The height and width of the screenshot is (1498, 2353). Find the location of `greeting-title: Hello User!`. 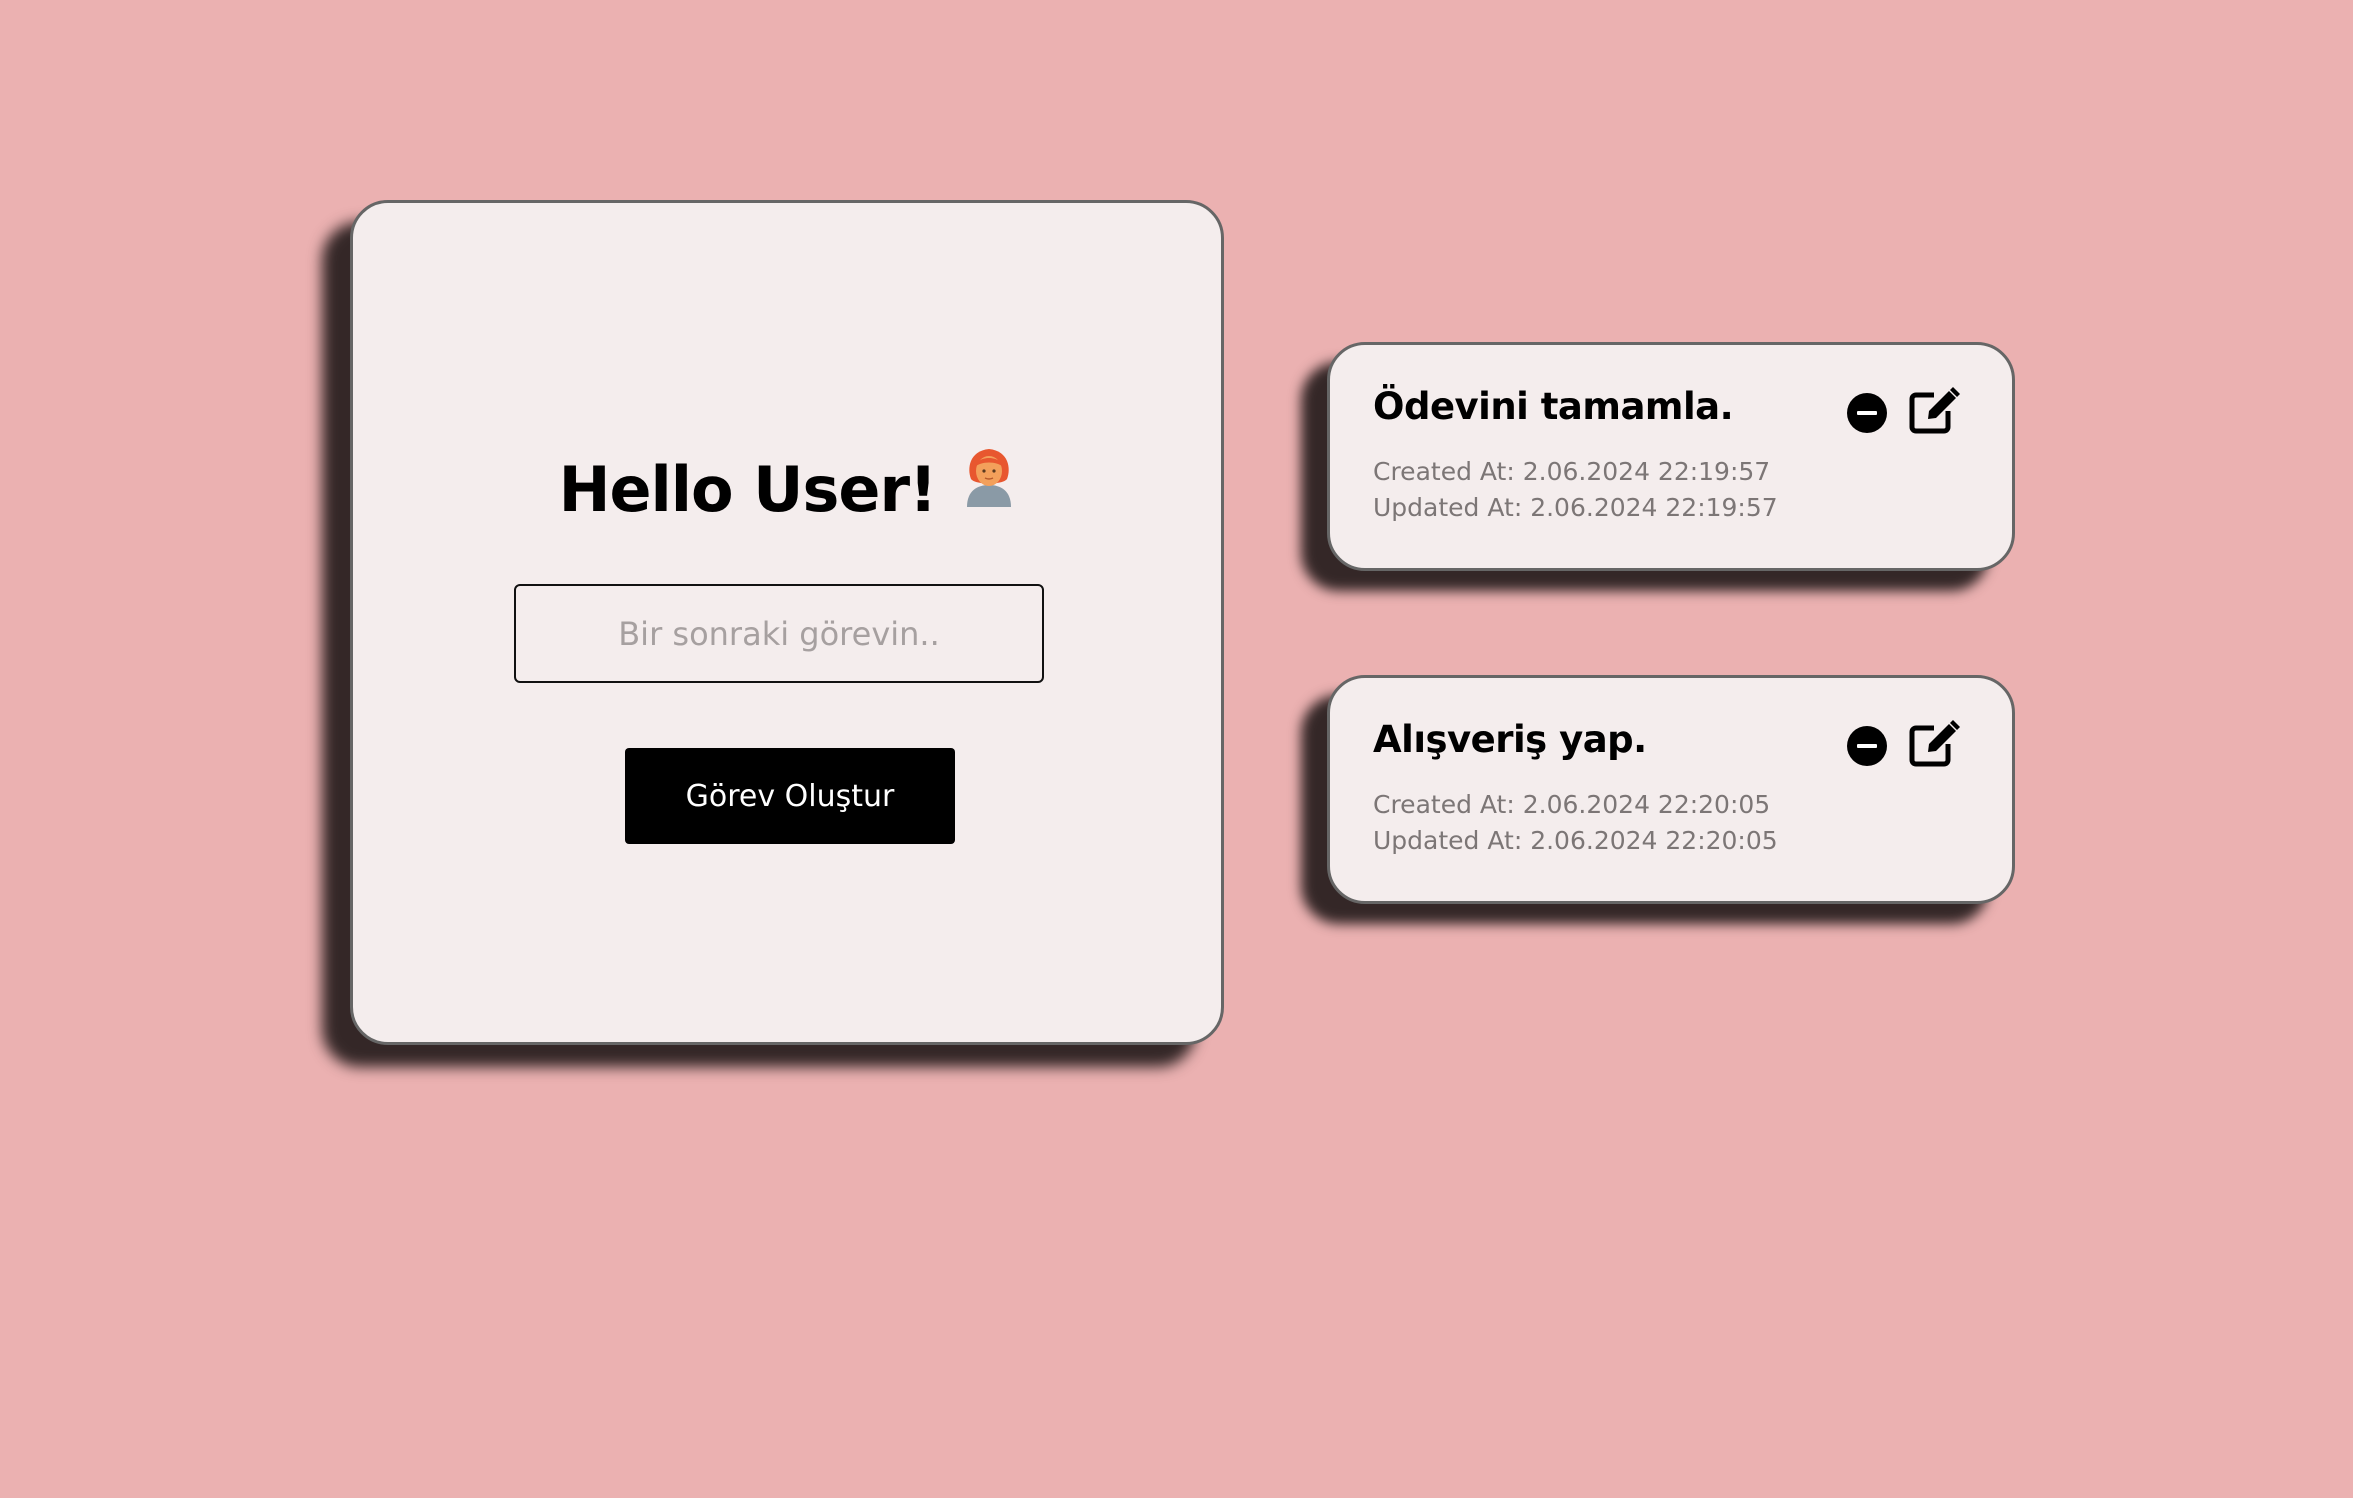

greeting-title: Hello User! is located at coordinates (748, 489).